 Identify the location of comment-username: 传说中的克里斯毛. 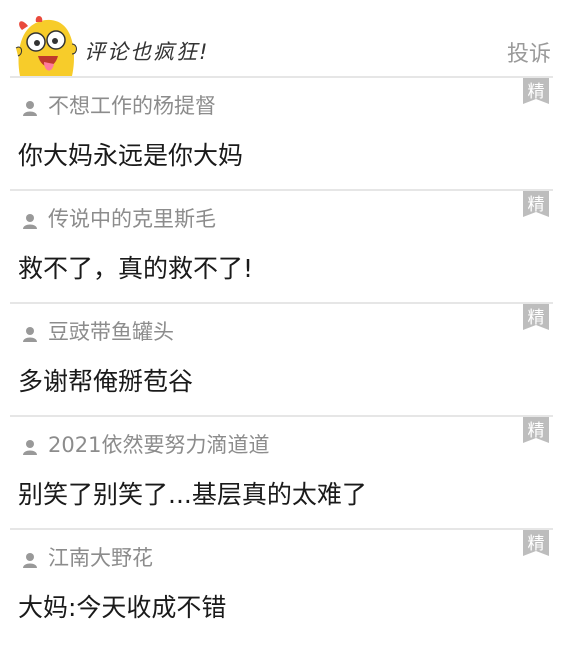
(132, 218).